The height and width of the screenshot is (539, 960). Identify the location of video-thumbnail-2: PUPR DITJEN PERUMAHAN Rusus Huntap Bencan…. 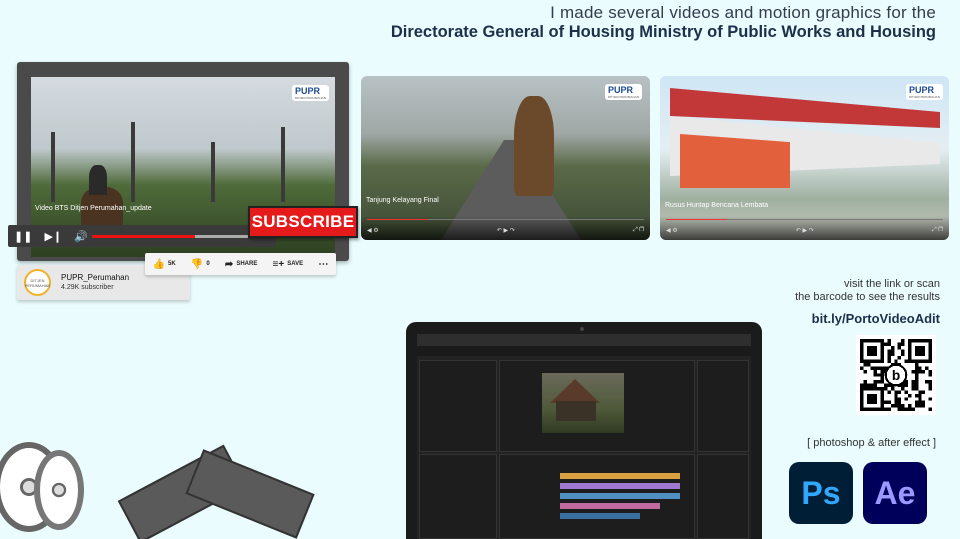
(804, 158).